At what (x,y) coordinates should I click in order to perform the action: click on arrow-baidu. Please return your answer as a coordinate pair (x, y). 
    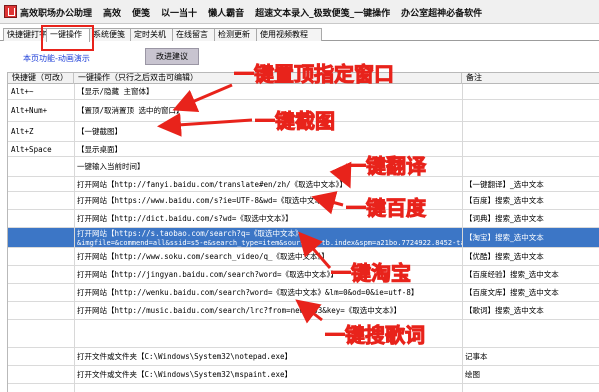
    Looking at the image, I should click on (327, 203).